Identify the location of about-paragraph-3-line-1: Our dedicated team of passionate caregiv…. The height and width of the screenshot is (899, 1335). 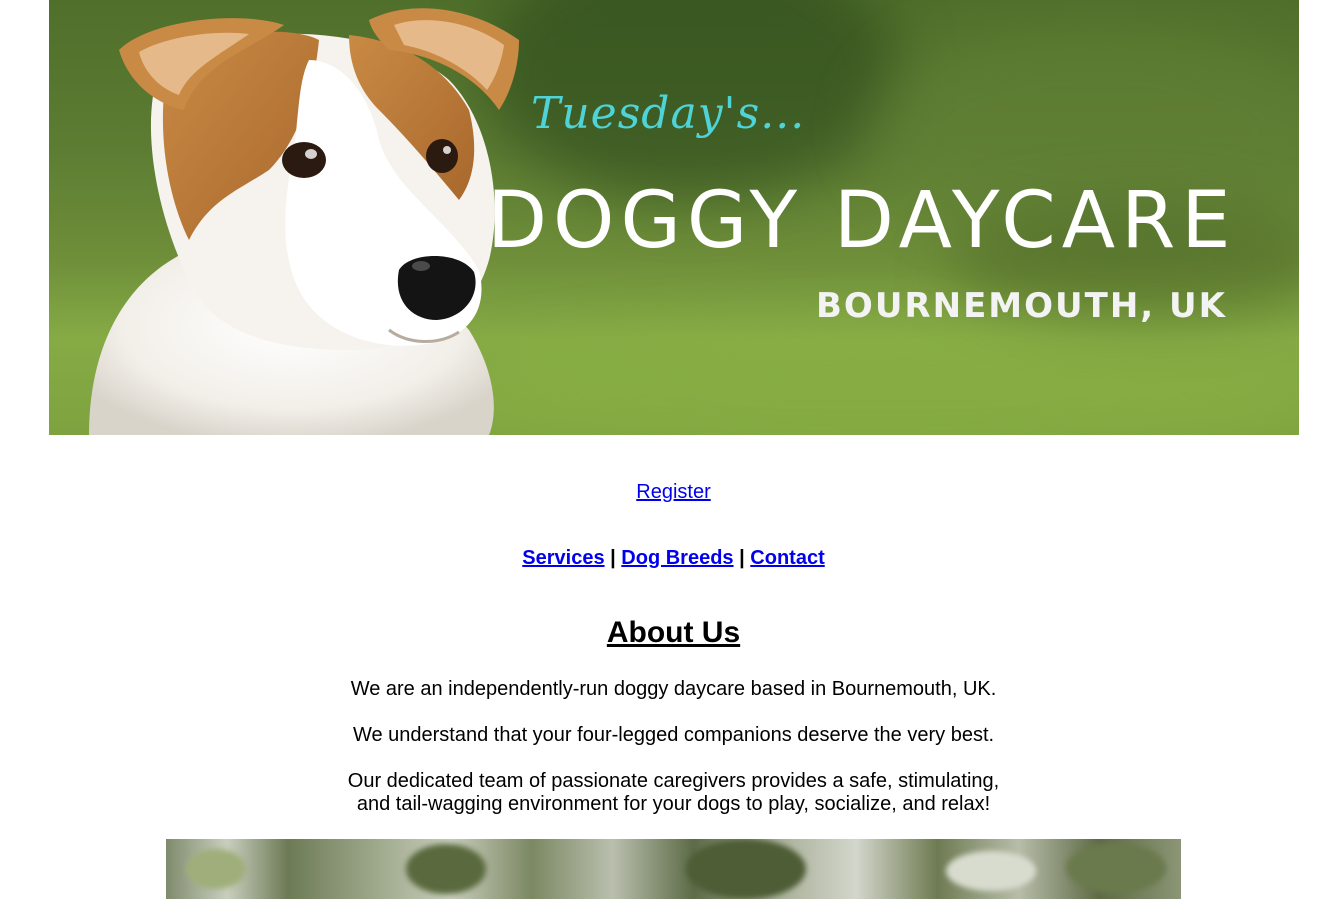
(673, 781).